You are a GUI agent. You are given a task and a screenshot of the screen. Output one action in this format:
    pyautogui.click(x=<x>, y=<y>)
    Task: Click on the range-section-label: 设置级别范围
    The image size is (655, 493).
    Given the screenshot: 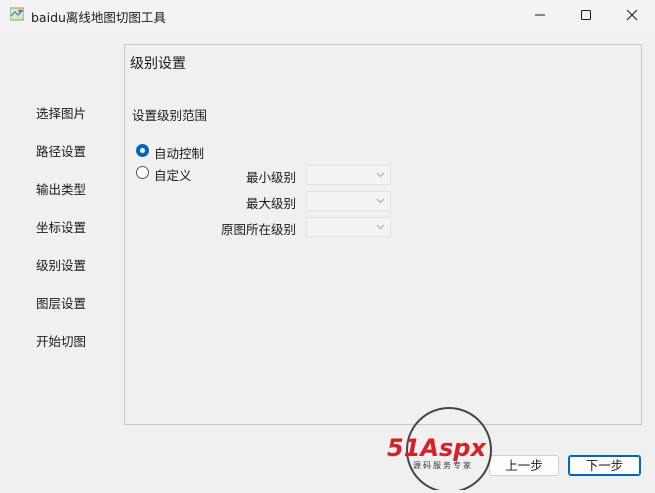 What is the action you would take?
    pyautogui.click(x=170, y=115)
    